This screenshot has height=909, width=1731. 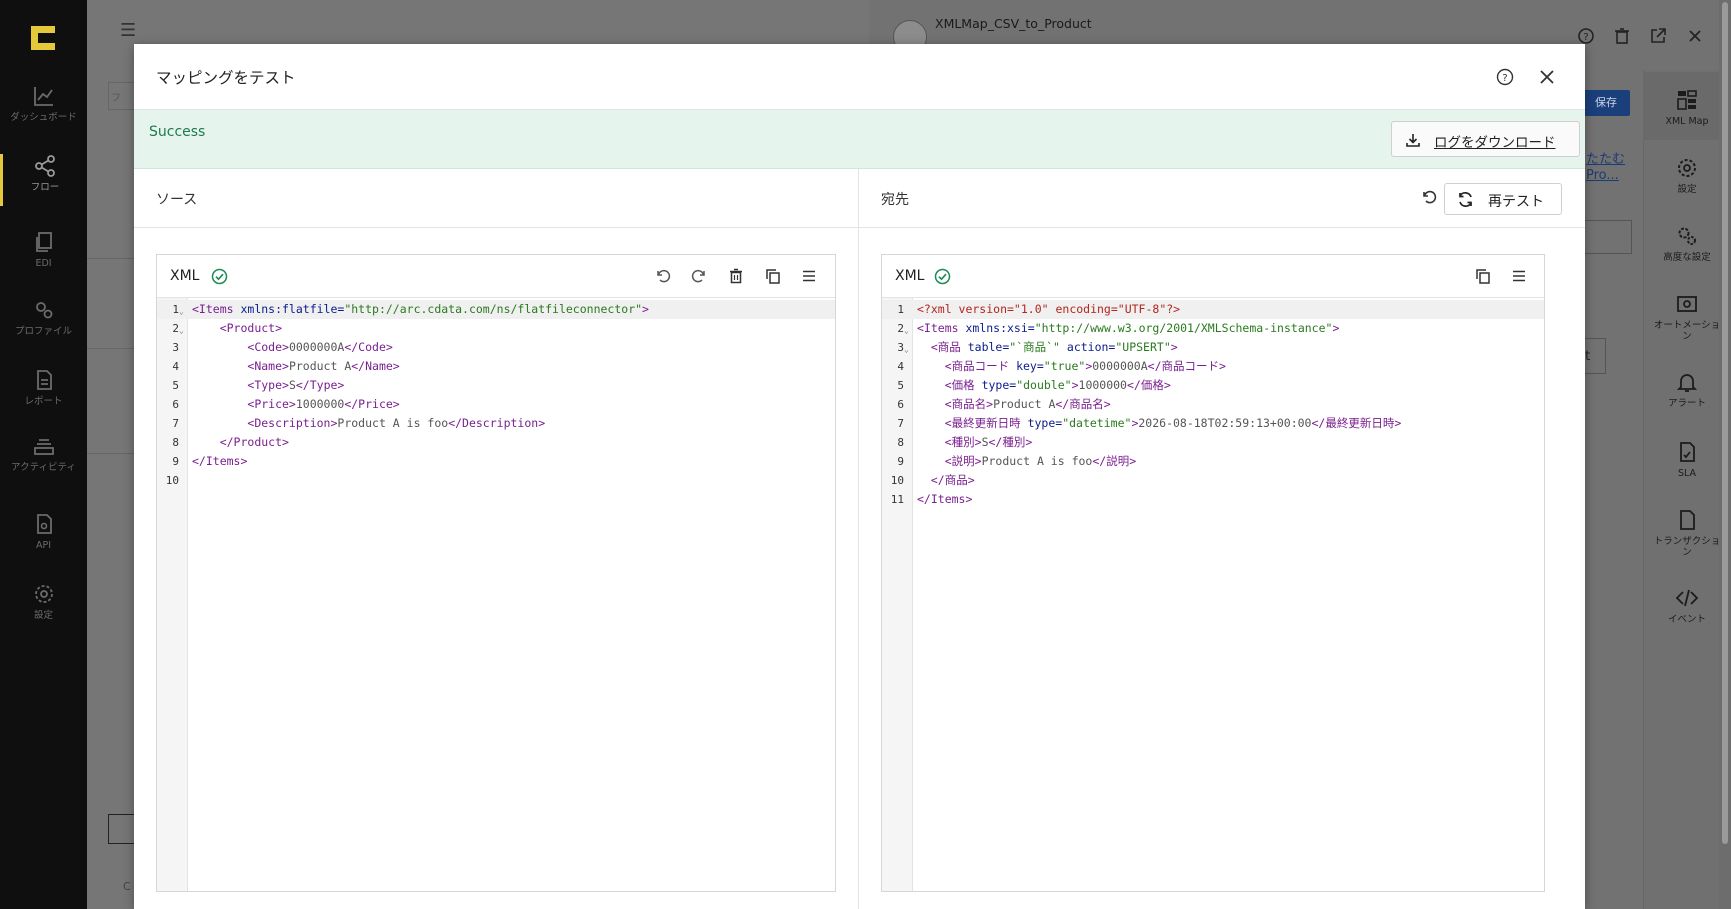 What do you see at coordinates (1213, 461) in the screenshot?
I see `code-line: 9 <説明>Product A is foo</説明>` at bounding box center [1213, 461].